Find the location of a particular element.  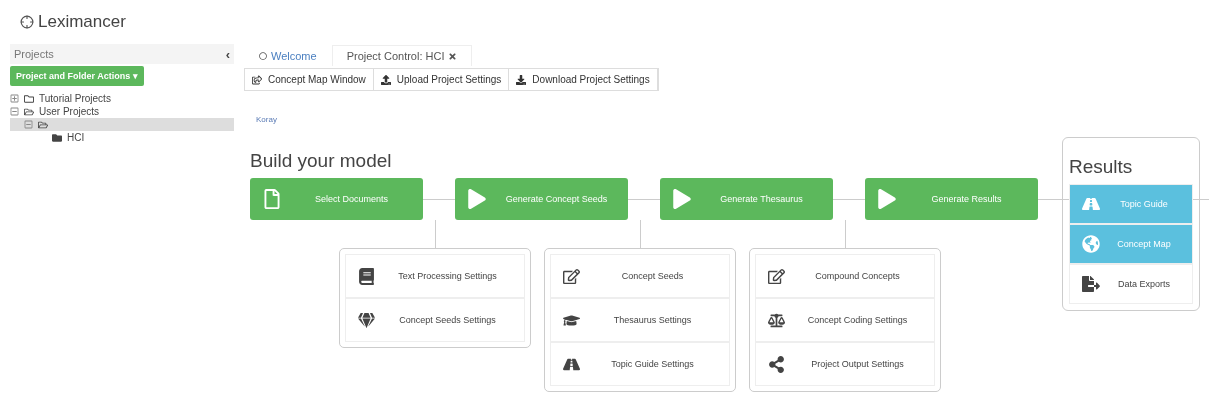

settings-item: Compound Concepts is located at coordinates (845, 276).